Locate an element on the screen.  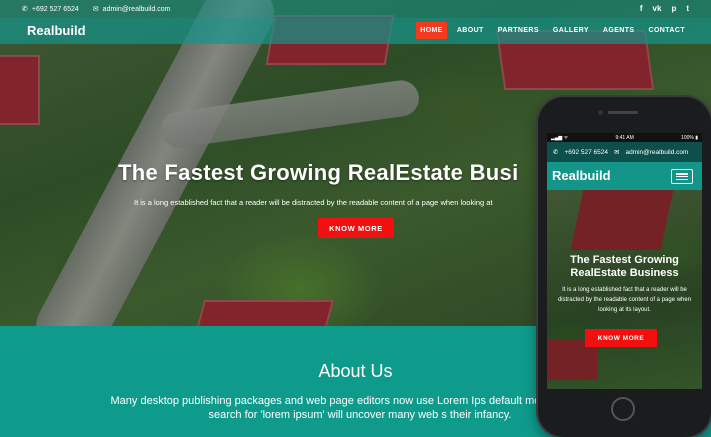
twitter-icon: t is located at coordinates (687, 8).